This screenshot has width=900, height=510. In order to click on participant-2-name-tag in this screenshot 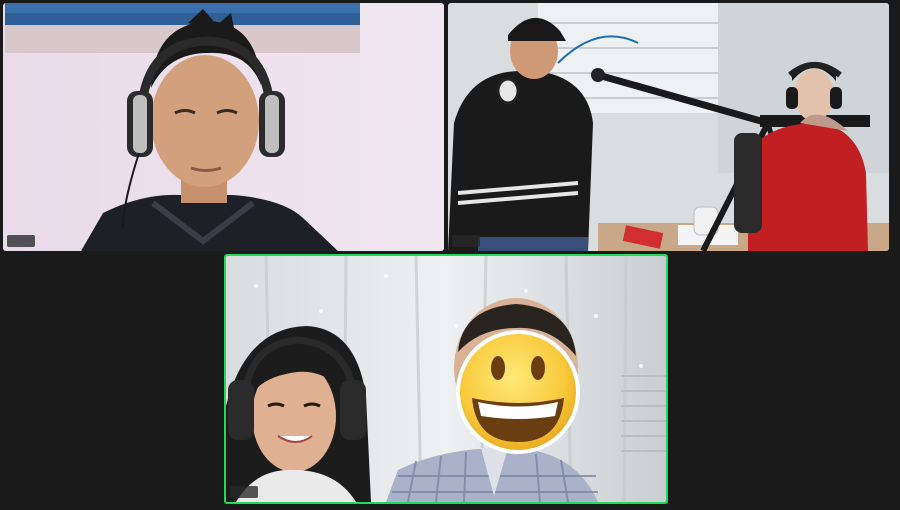, I will do `click(466, 241)`.